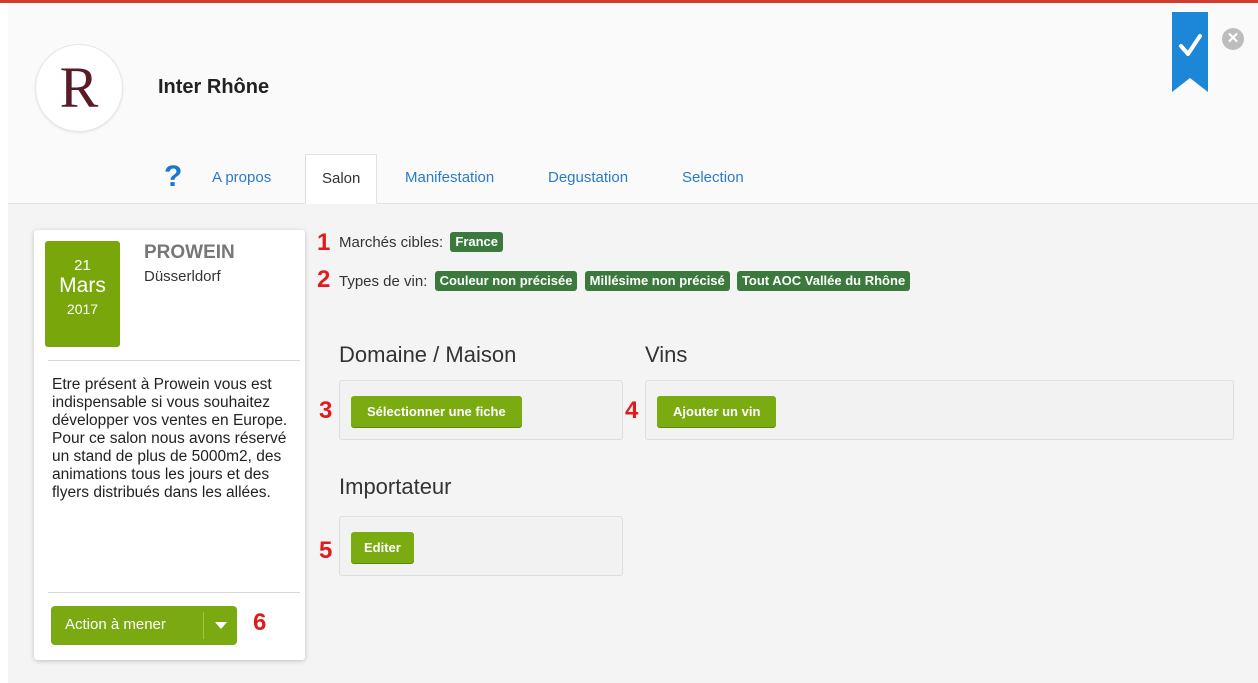 The width and height of the screenshot is (1258, 683). What do you see at coordinates (214, 87) in the screenshot?
I see `brand-name: Inter Rhône` at bounding box center [214, 87].